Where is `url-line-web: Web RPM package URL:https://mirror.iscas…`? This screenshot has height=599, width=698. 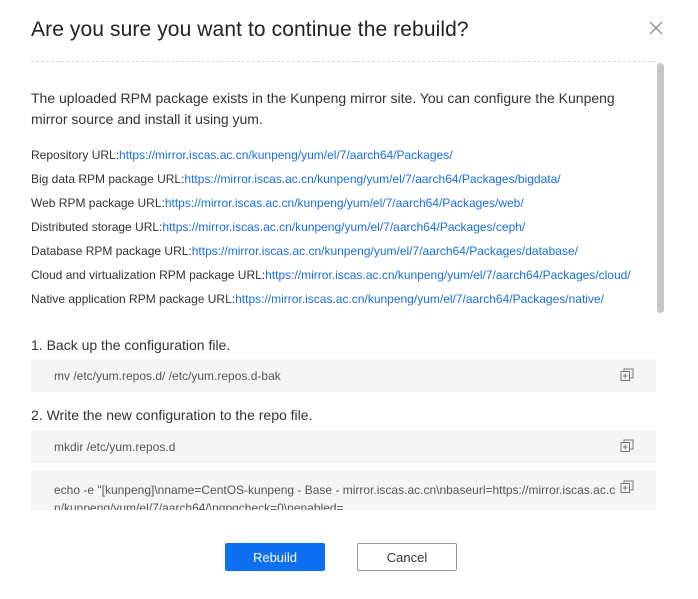
url-line-web: Web RPM package URL:https://mirror.iscas… is located at coordinates (277, 203).